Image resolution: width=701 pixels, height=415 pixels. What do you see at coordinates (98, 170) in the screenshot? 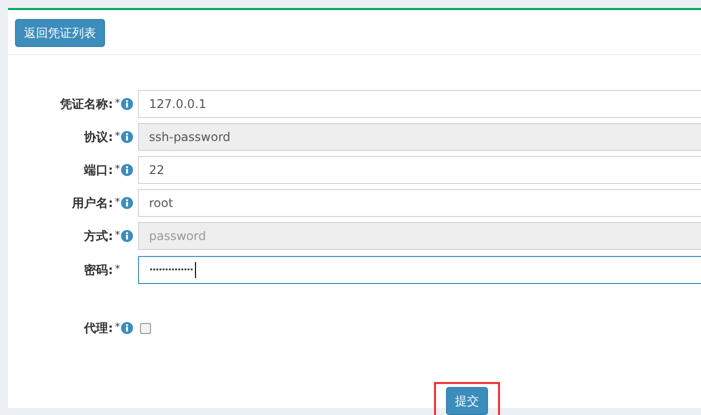
I see `field-label: 端口:` at bounding box center [98, 170].